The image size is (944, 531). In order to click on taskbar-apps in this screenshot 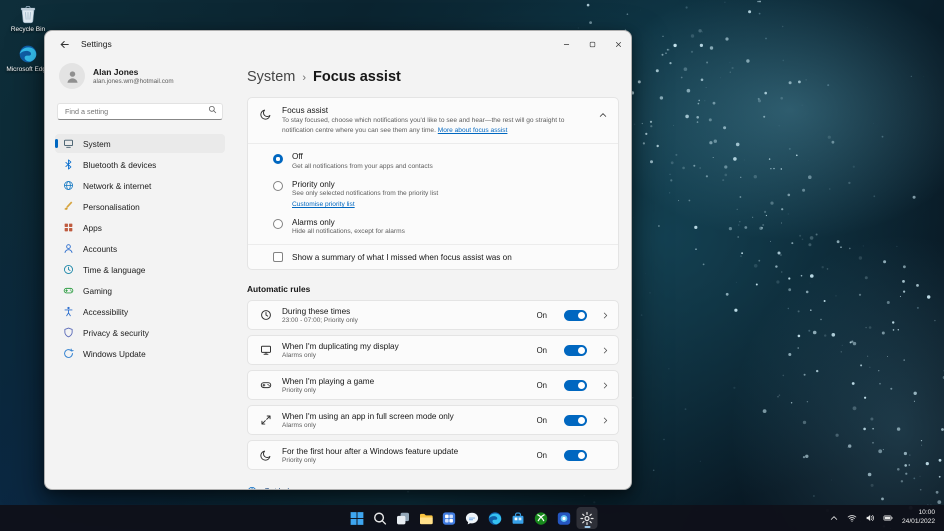, I will do `click(472, 518)`.